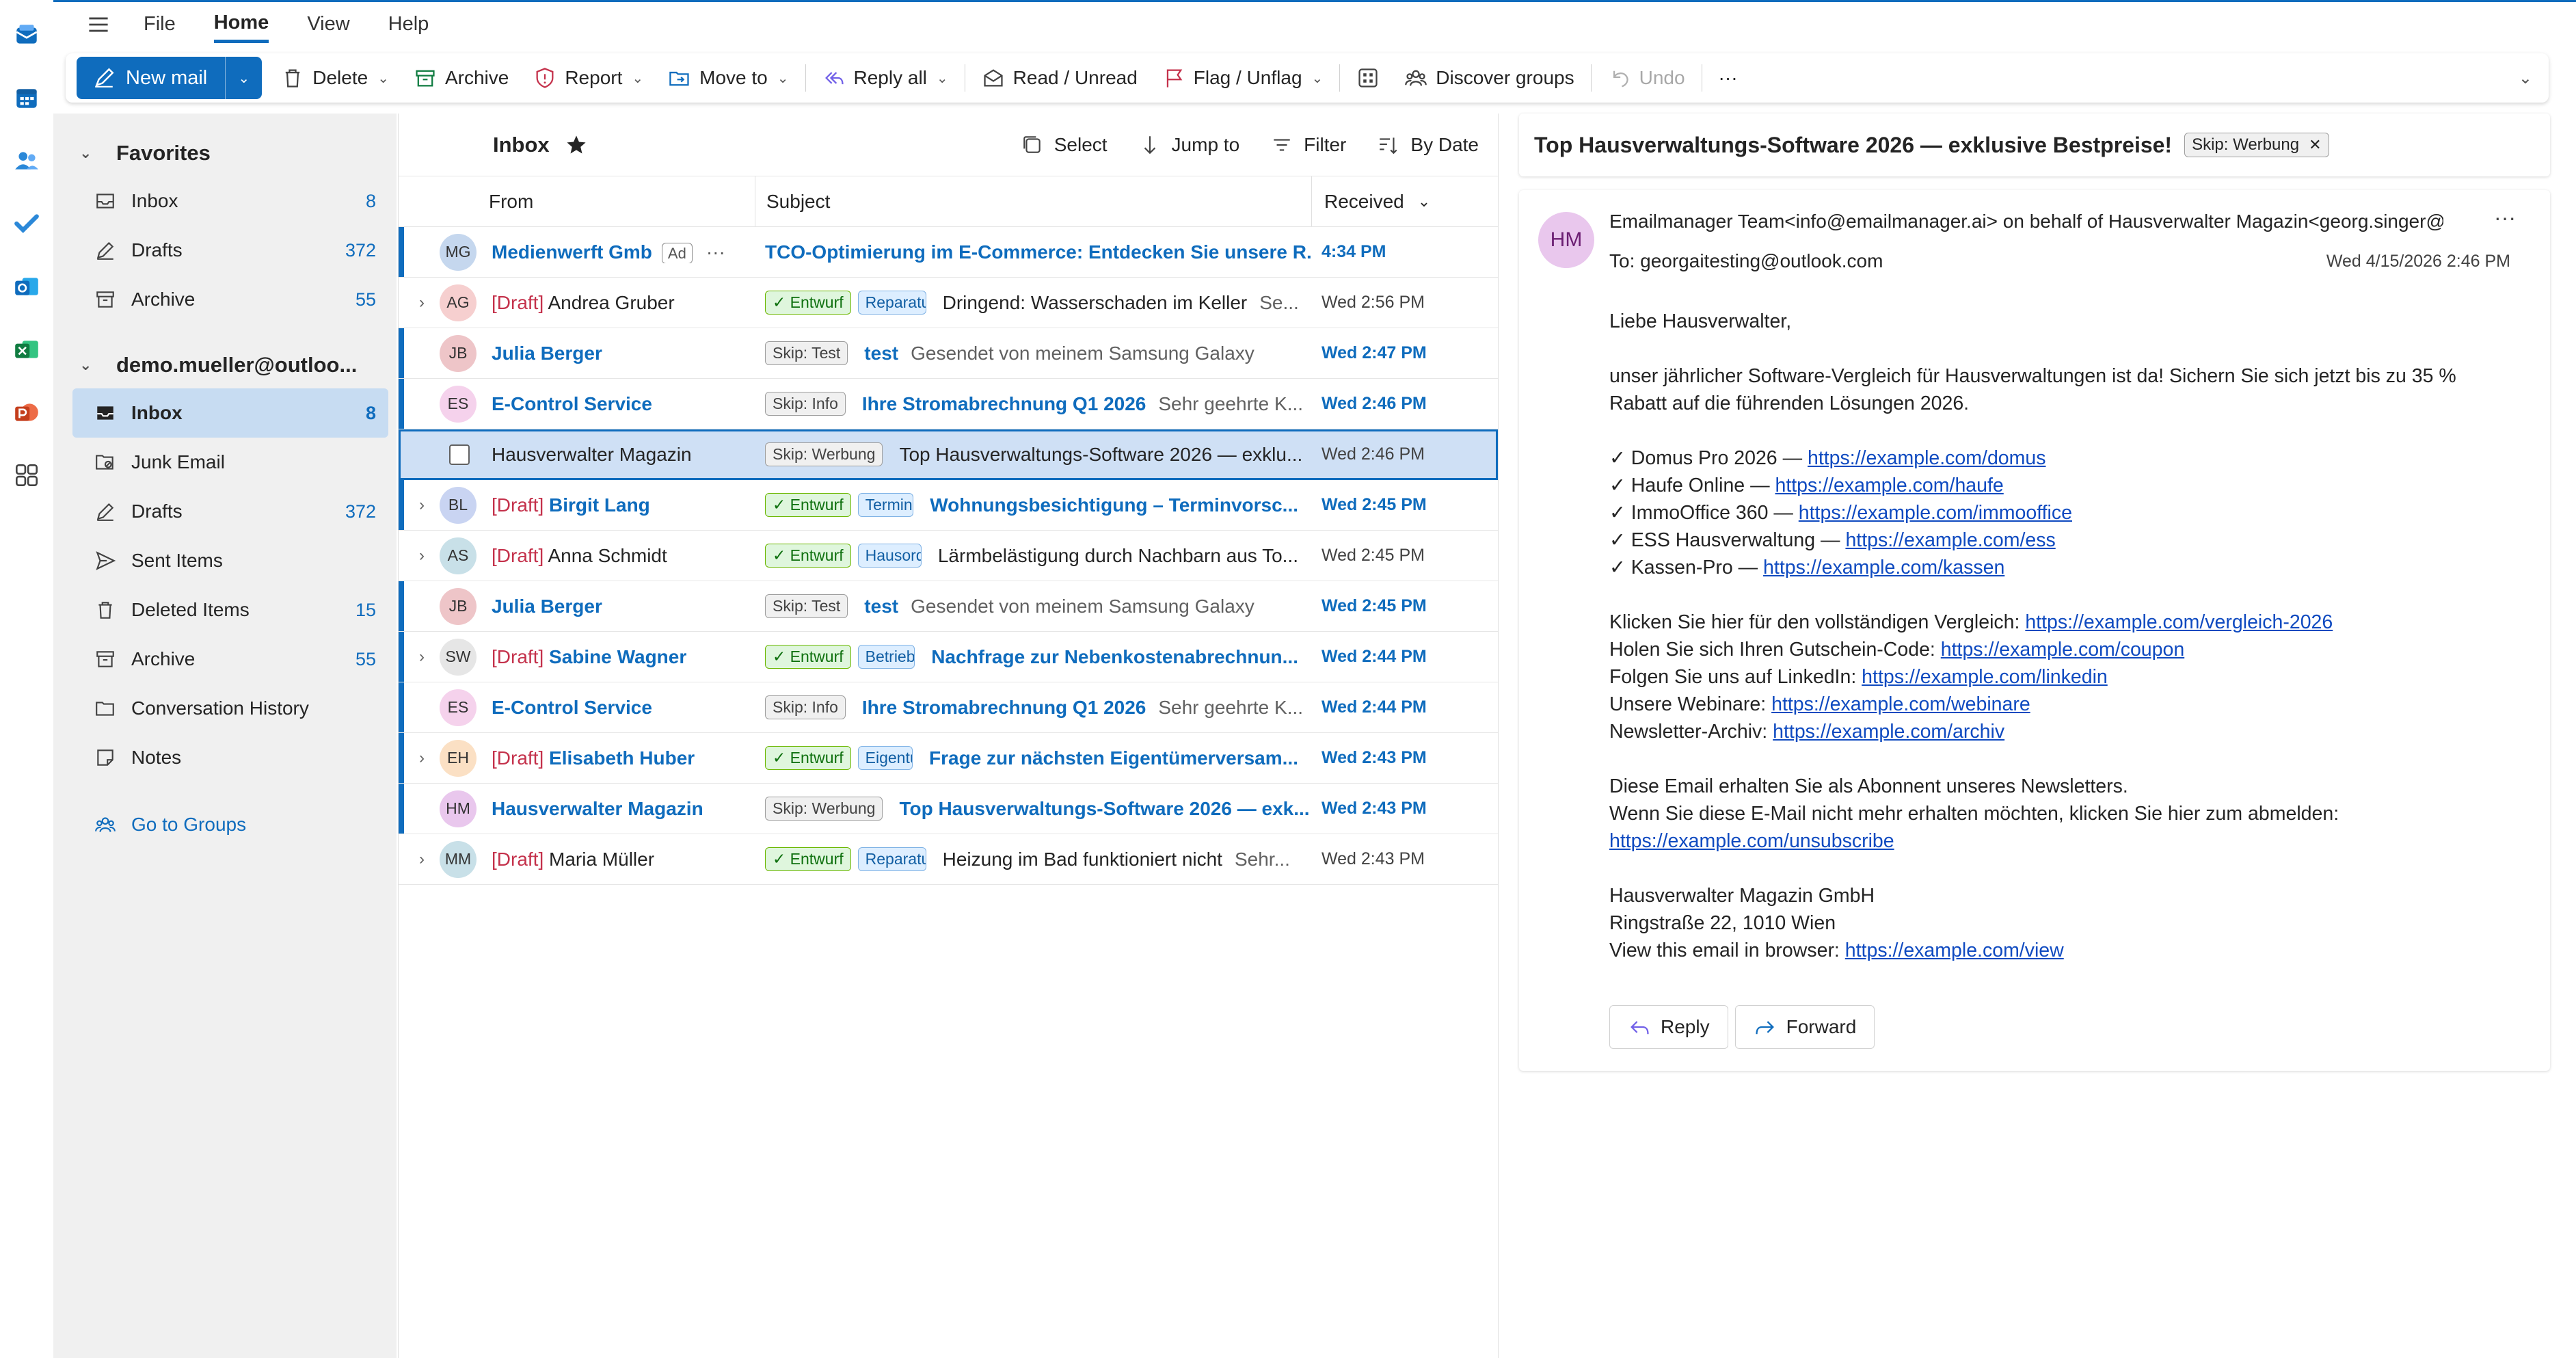  What do you see at coordinates (160, 24) in the screenshot?
I see `menu-file: File` at bounding box center [160, 24].